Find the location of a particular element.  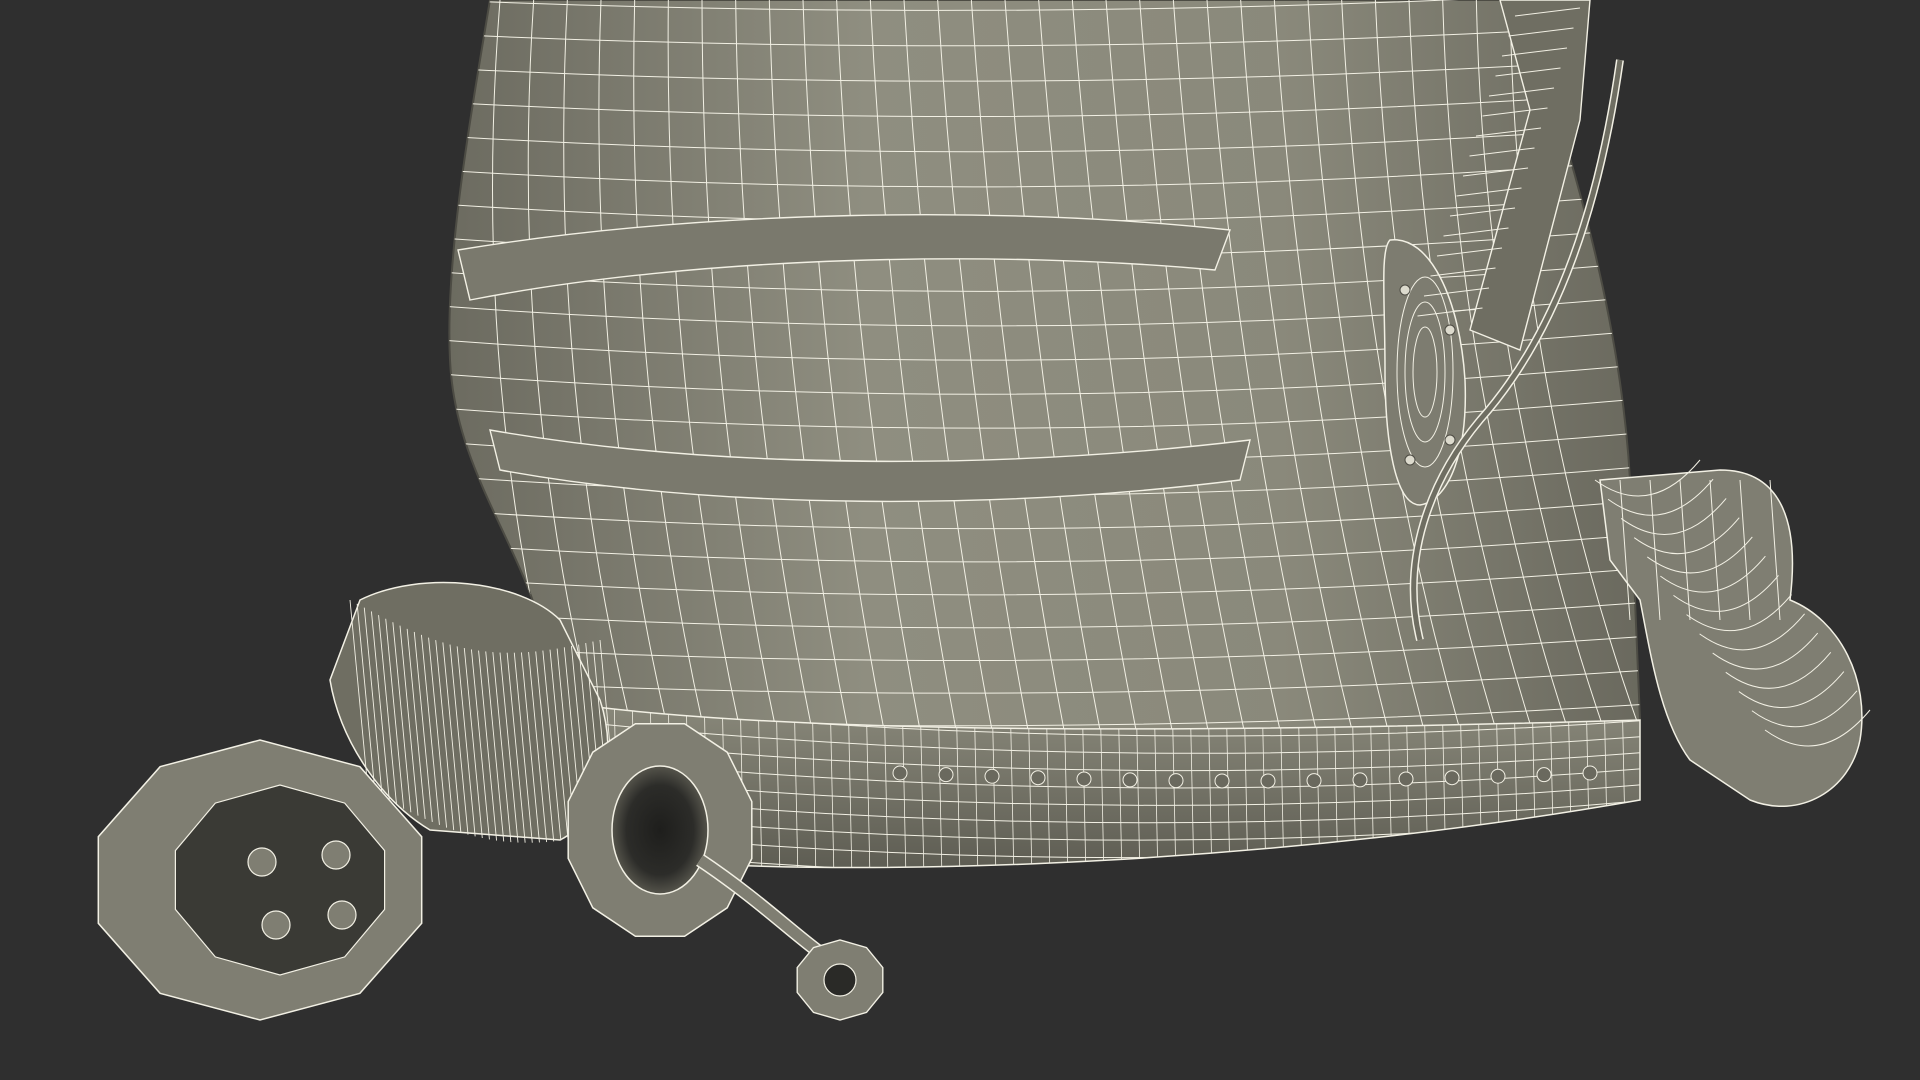

gas-port-connector is located at coordinates (660, 830).